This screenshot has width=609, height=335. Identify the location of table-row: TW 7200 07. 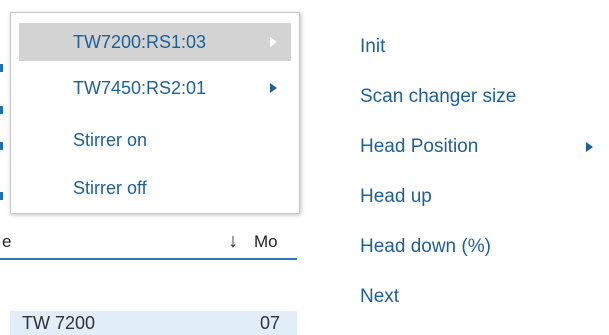
(153, 323).